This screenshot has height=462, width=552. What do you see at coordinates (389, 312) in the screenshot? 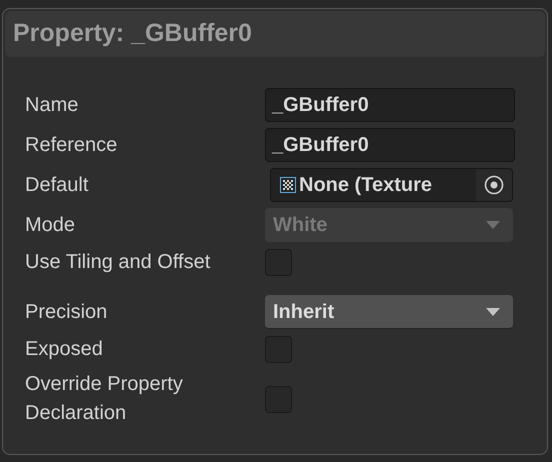
I see `dropdown: Inherit` at bounding box center [389, 312].